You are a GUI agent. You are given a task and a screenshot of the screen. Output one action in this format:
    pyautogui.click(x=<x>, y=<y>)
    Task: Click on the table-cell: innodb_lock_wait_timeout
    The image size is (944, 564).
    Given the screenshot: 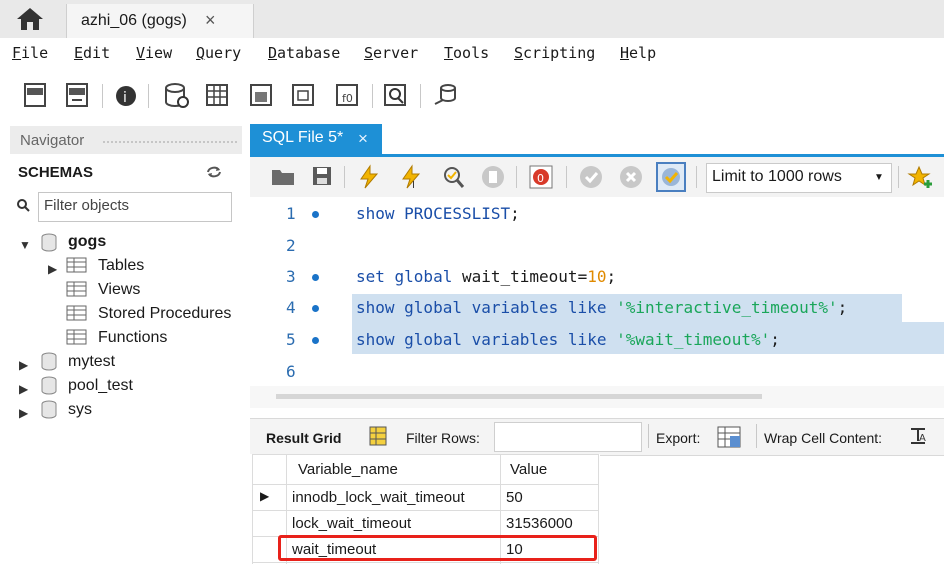 What is the action you would take?
    pyautogui.click(x=378, y=497)
    